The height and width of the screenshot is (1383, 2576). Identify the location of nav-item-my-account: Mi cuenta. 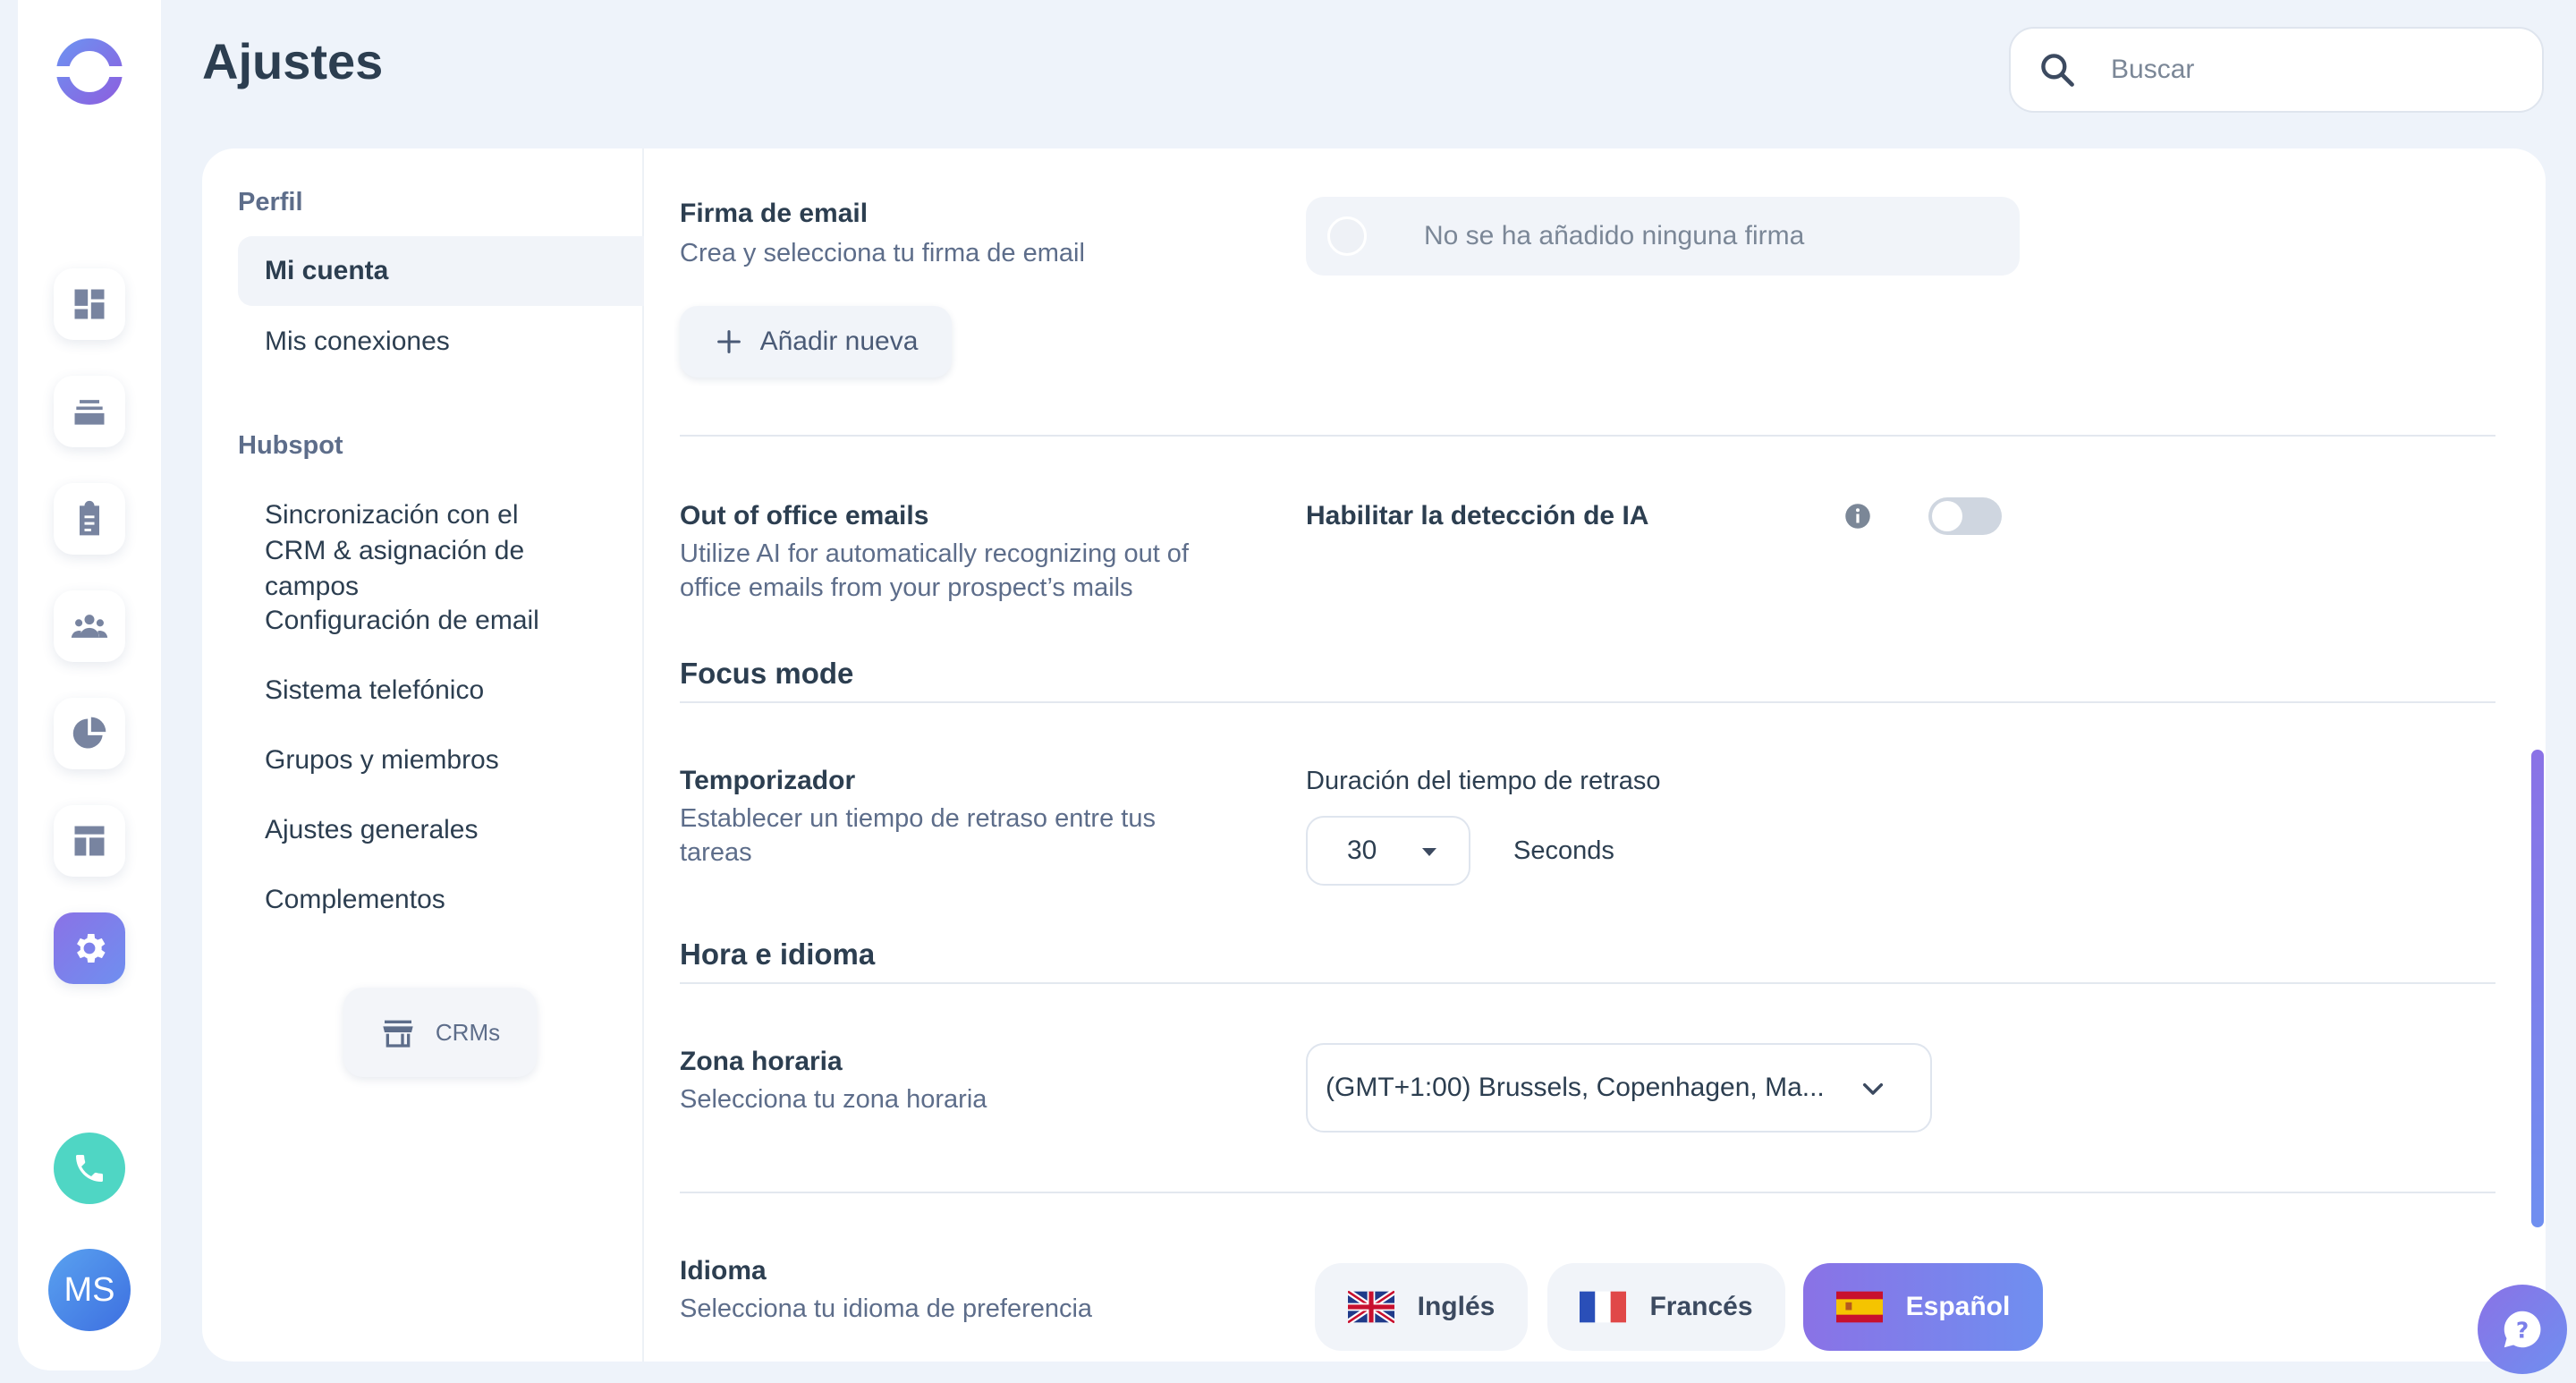
(441, 271).